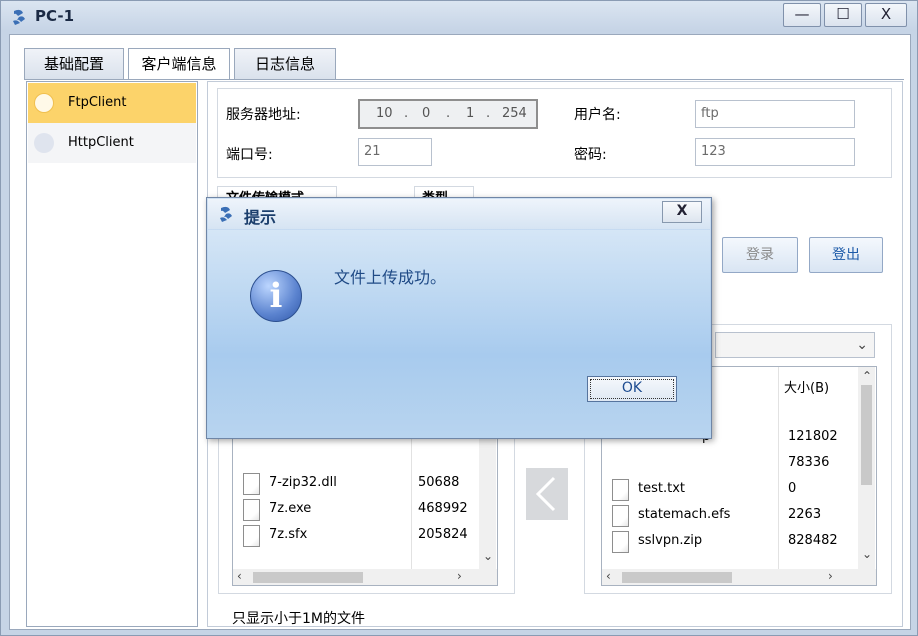  I want to click on dialog-close-button: X, so click(682, 212).